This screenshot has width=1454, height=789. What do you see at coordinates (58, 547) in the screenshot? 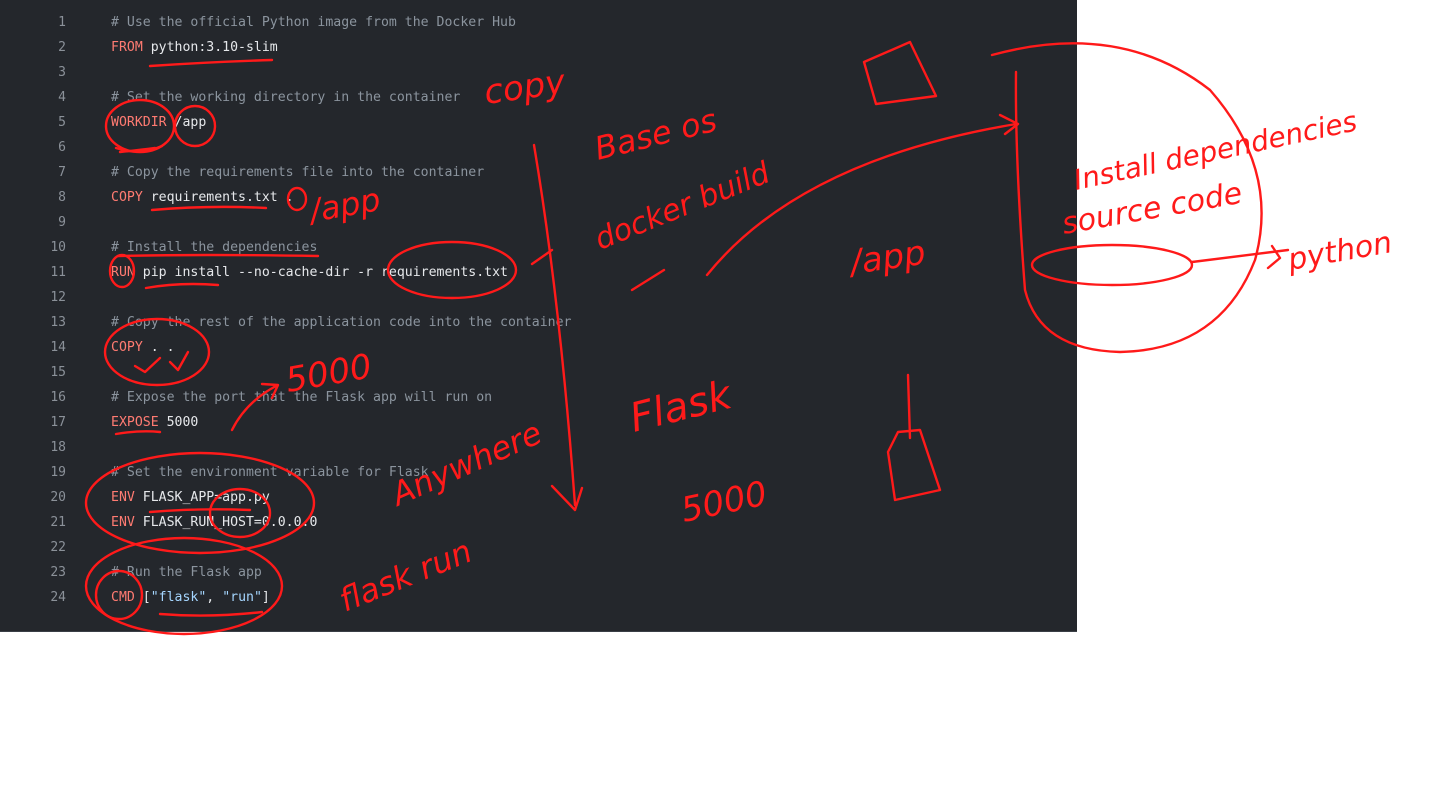
I see `line-number: 22` at bounding box center [58, 547].